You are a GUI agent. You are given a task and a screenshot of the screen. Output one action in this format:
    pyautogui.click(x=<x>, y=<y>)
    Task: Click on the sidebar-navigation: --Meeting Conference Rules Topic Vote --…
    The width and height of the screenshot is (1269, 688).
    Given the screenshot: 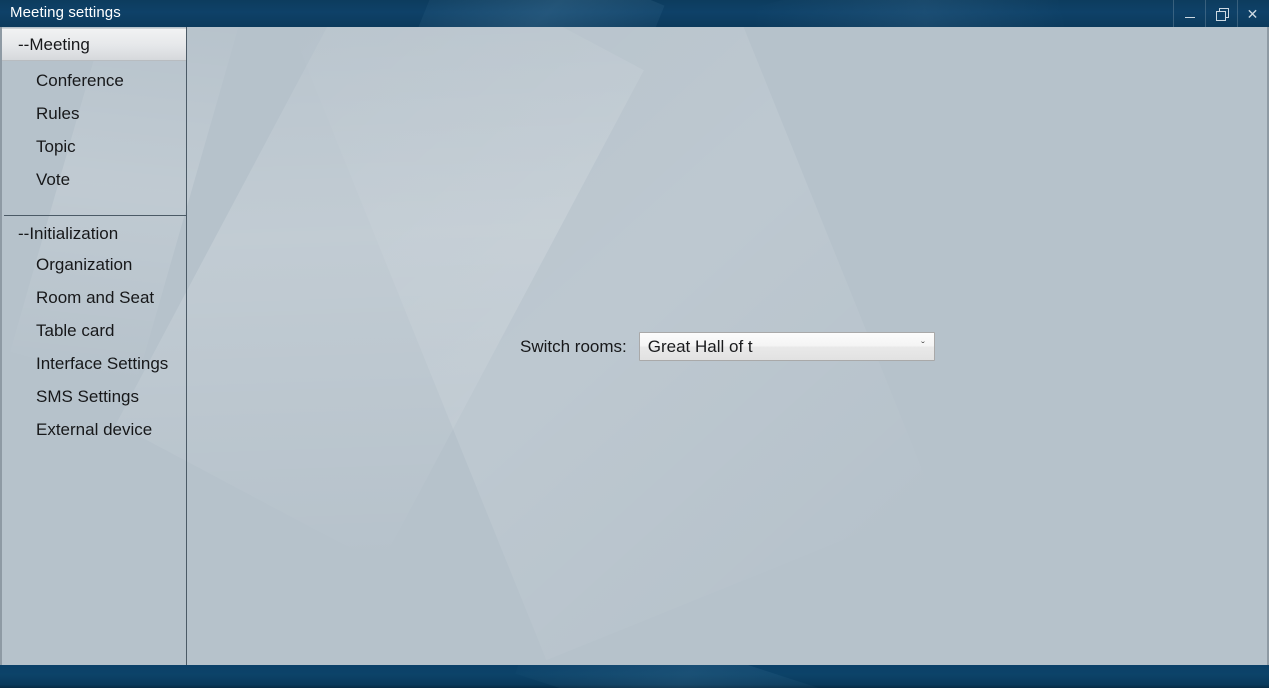 What is the action you would take?
    pyautogui.click(x=94, y=346)
    